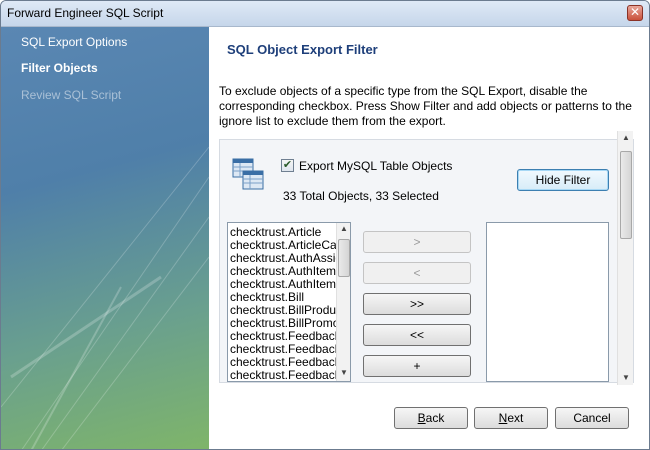 The image size is (650, 450). What do you see at coordinates (59, 68) in the screenshot?
I see `sidebar-item-filter-objects: Filter Objects` at bounding box center [59, 68].